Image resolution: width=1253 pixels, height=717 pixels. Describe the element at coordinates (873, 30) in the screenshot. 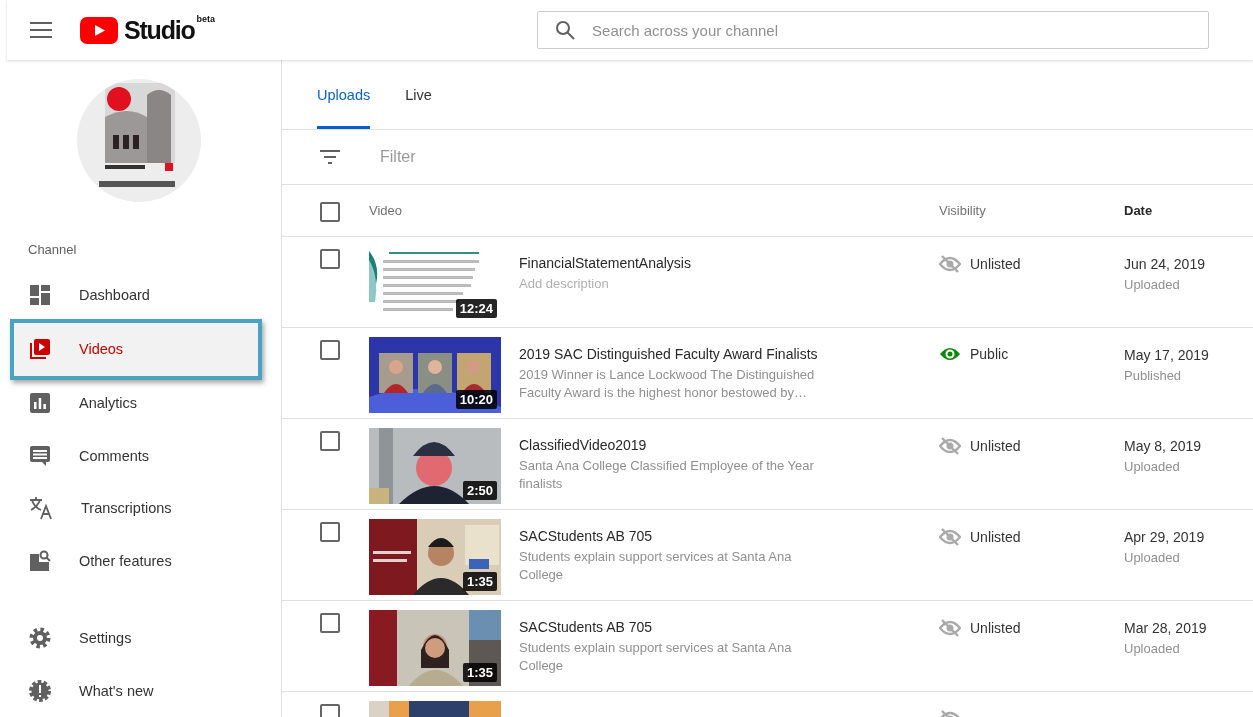

I see `search-field: Search across your channel` at that location.